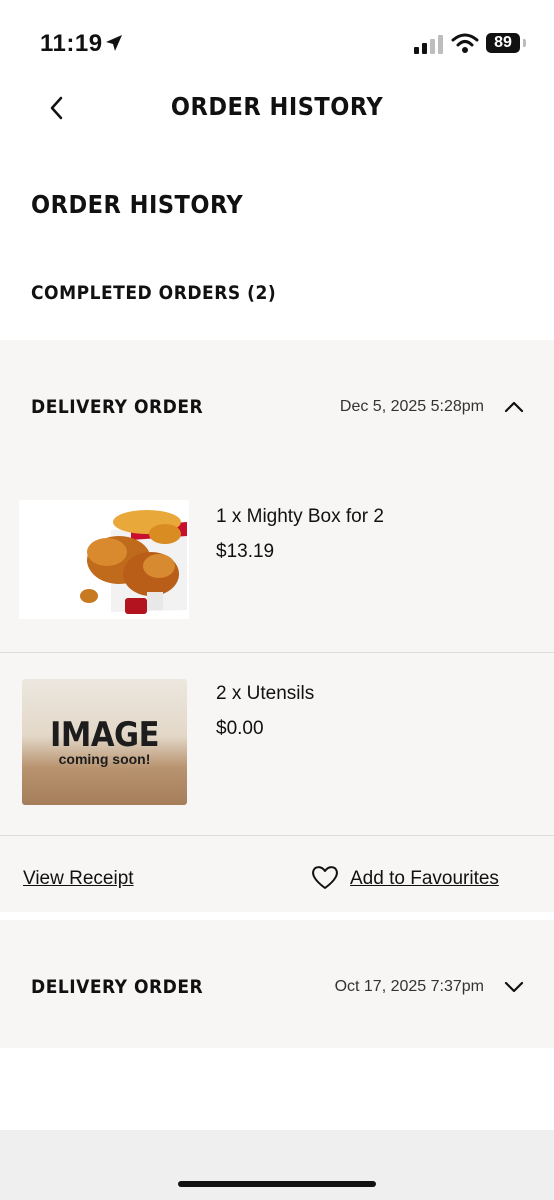 The height and width of the screenshot is (1200, 554). I want to click on item-image-placeholder: IMAGE coming soon!, so click(104, 742).